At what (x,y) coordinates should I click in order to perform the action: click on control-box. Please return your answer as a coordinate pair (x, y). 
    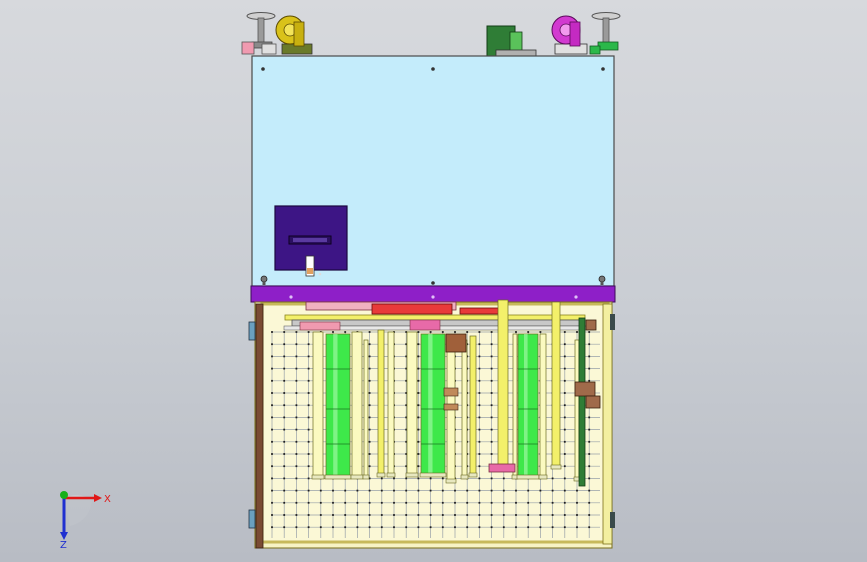
    Looking at the image, I should click on (311, 241).